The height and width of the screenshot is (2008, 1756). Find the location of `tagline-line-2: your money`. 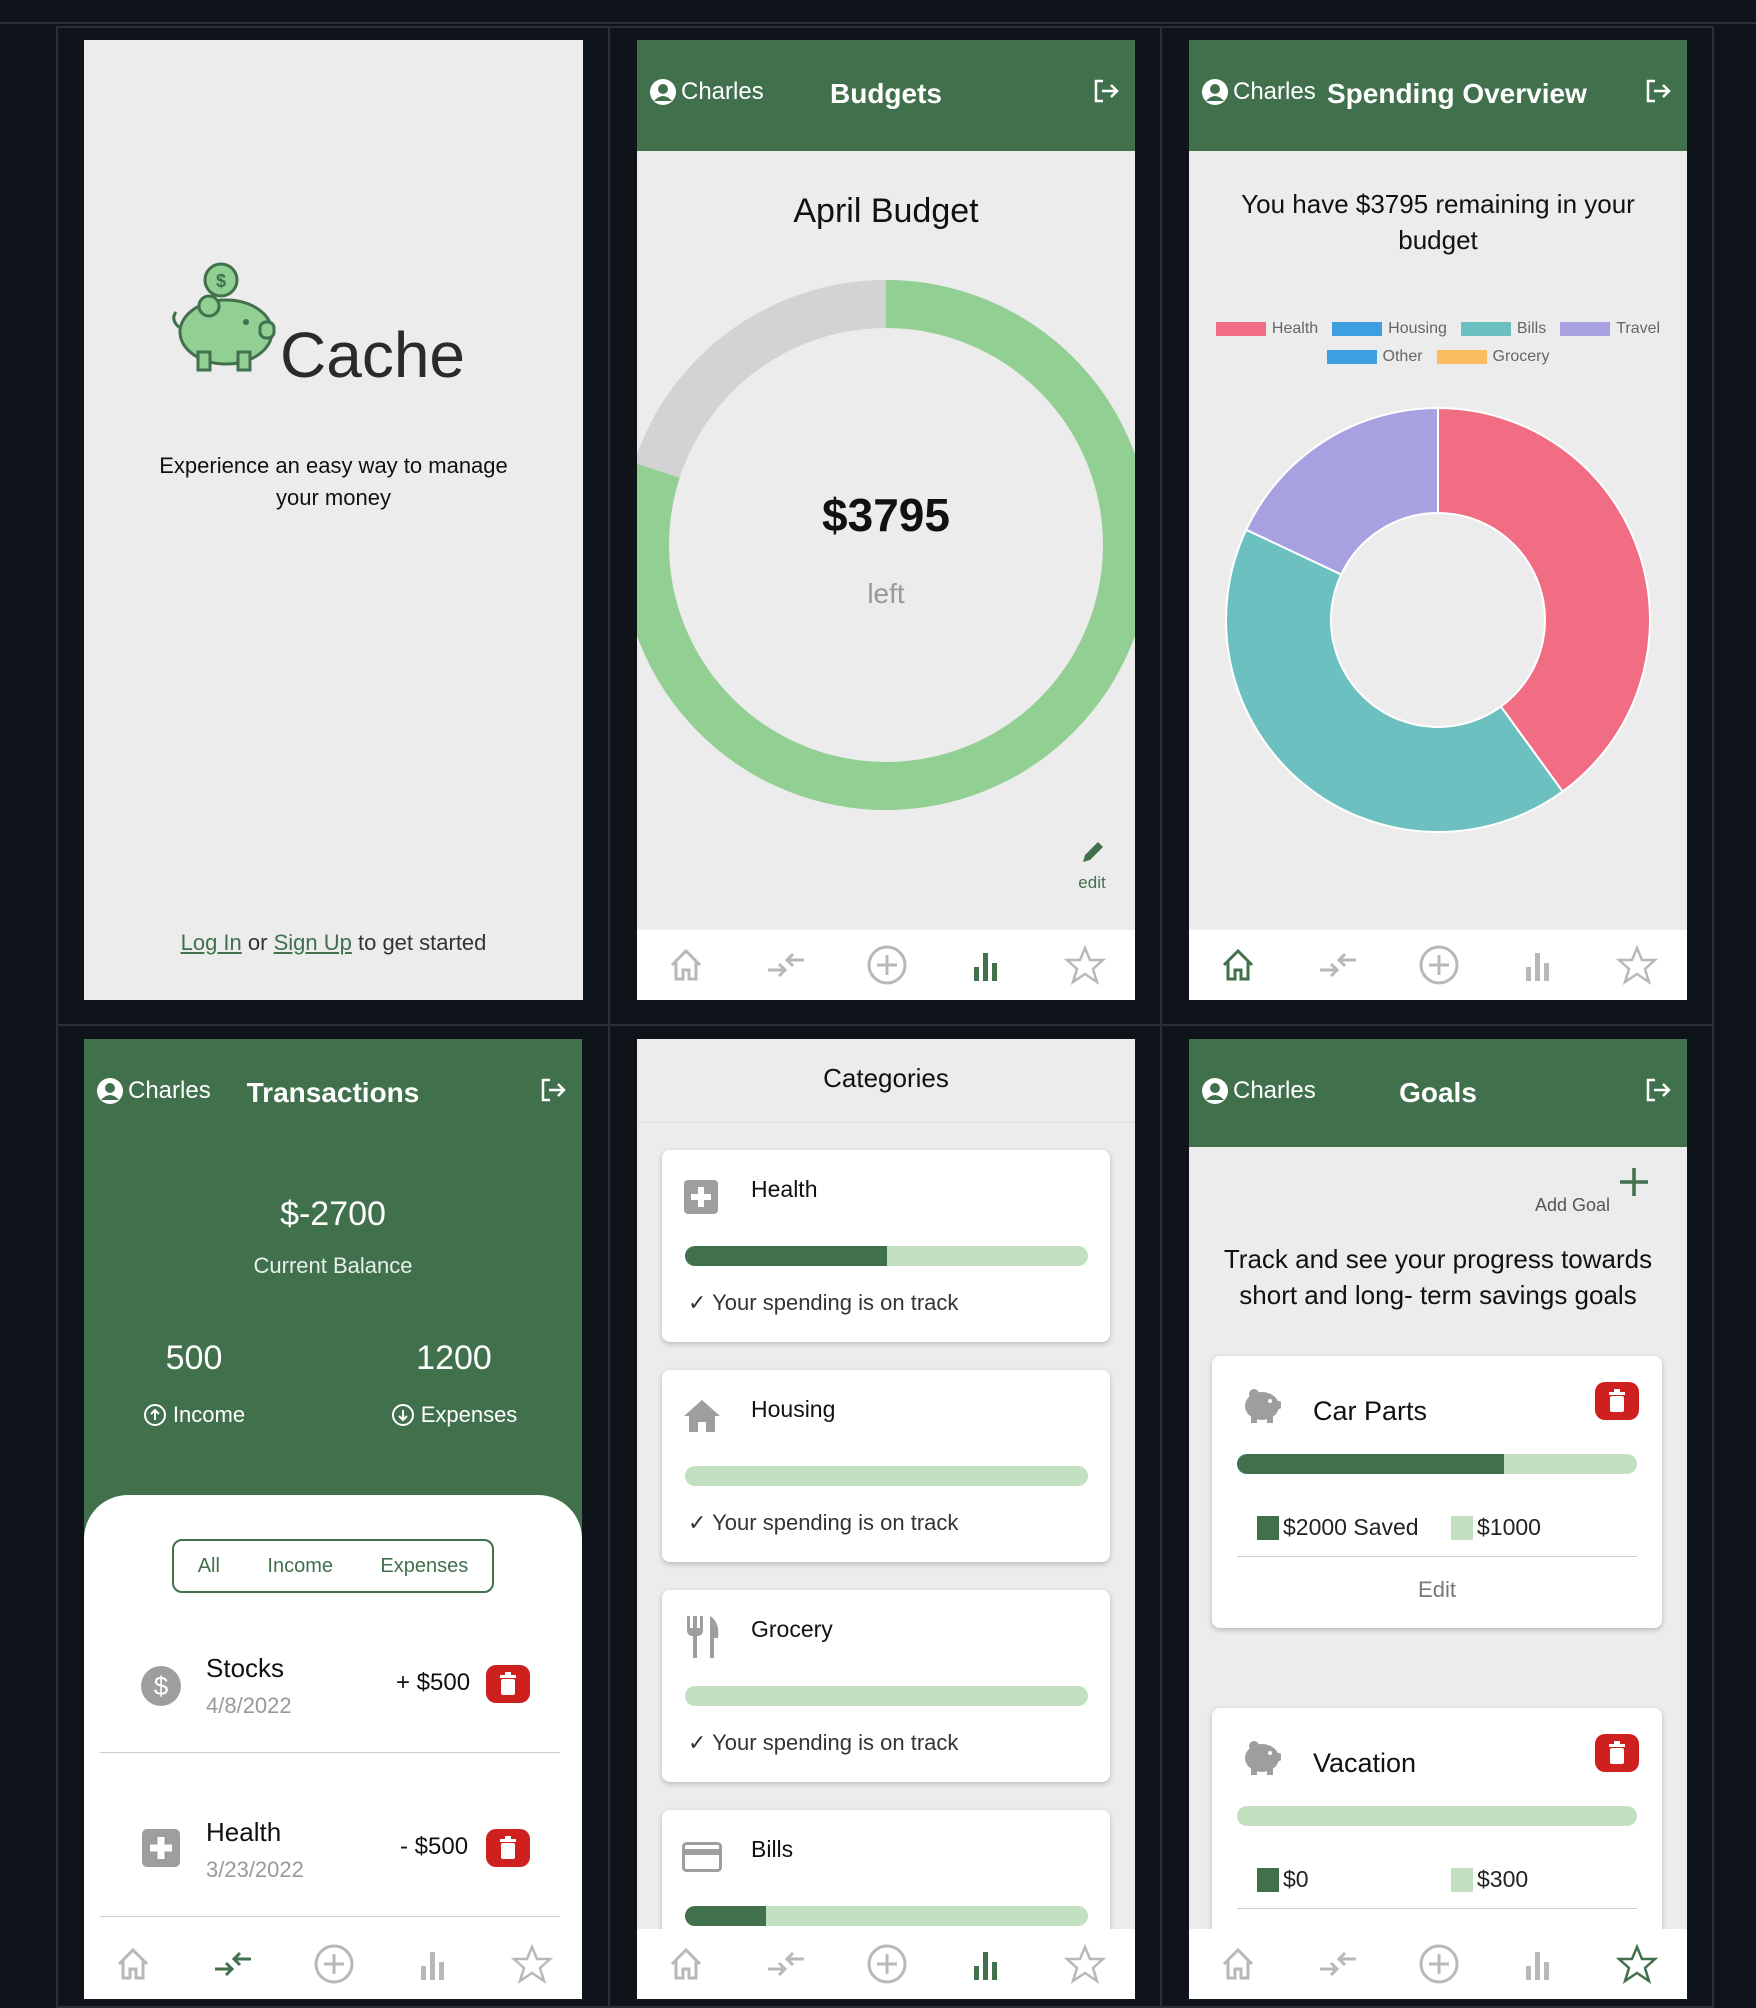

tagline-line-2: your money is located at coordinates (333, 497).